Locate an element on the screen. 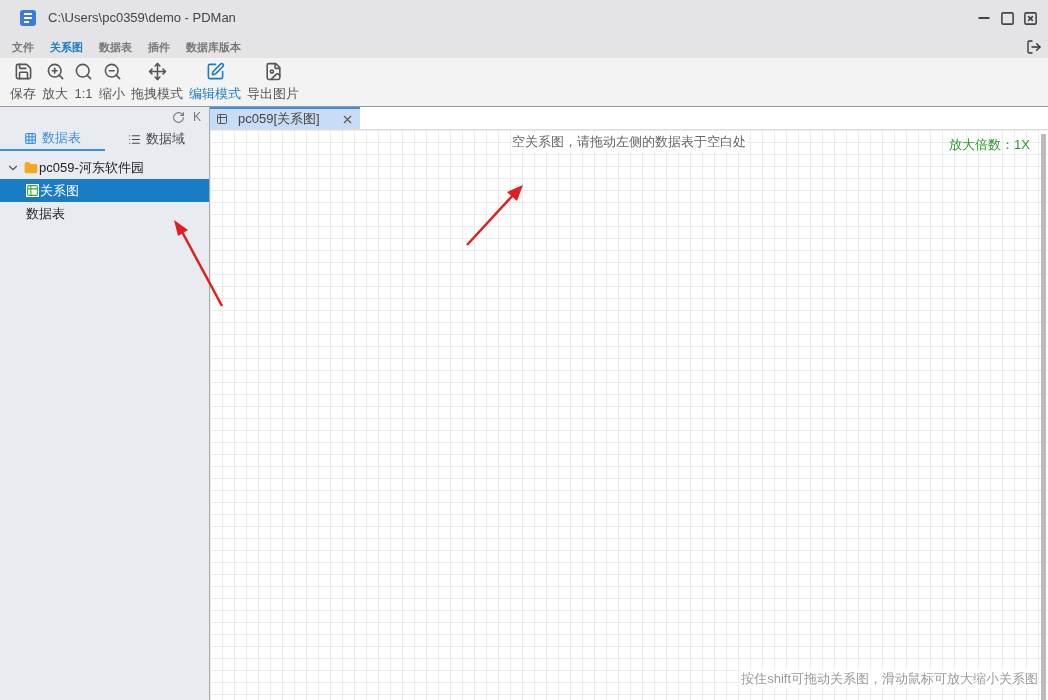 The image size is (1048, 700). grid-icon is located at coordinates (30, 138).